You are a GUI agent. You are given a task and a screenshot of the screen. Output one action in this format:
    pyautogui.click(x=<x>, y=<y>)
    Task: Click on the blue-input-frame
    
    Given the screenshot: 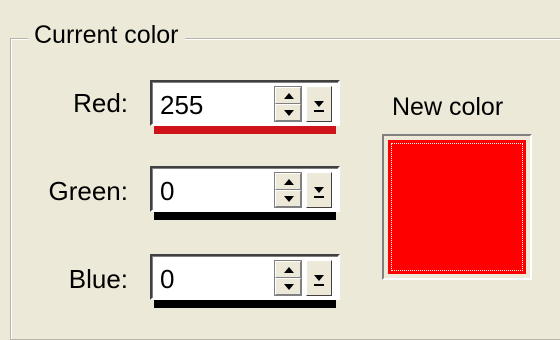 What is the action you would take?
    pyautogui.click(x=245, y=277)
    